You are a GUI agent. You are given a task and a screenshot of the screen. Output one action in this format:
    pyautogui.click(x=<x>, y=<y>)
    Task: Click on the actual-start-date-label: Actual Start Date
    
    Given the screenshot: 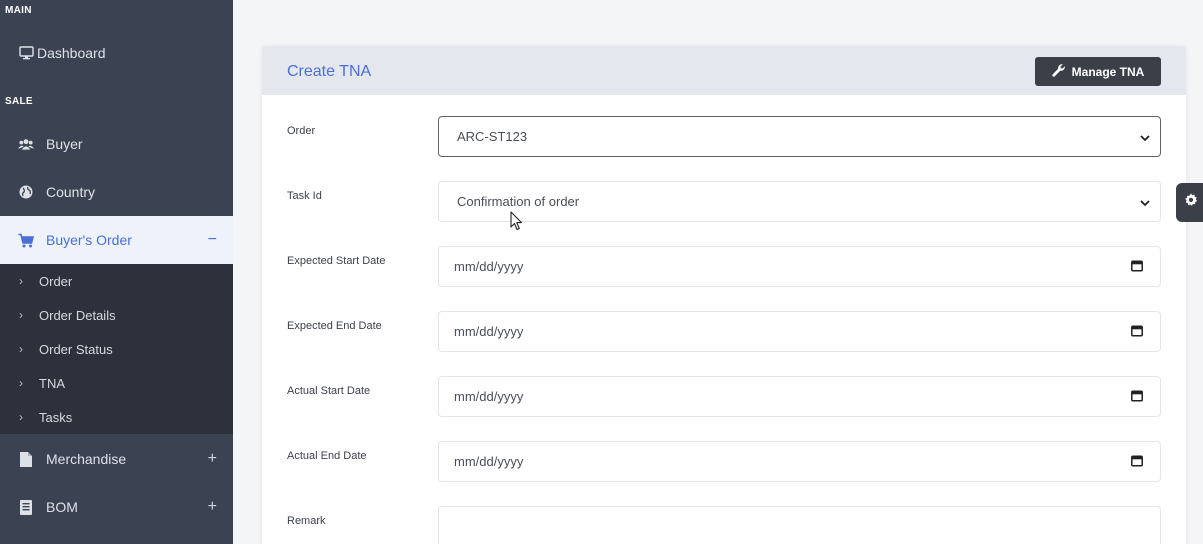 What is the action you would take?
    pyautogui.click(x=329, y=391)
    